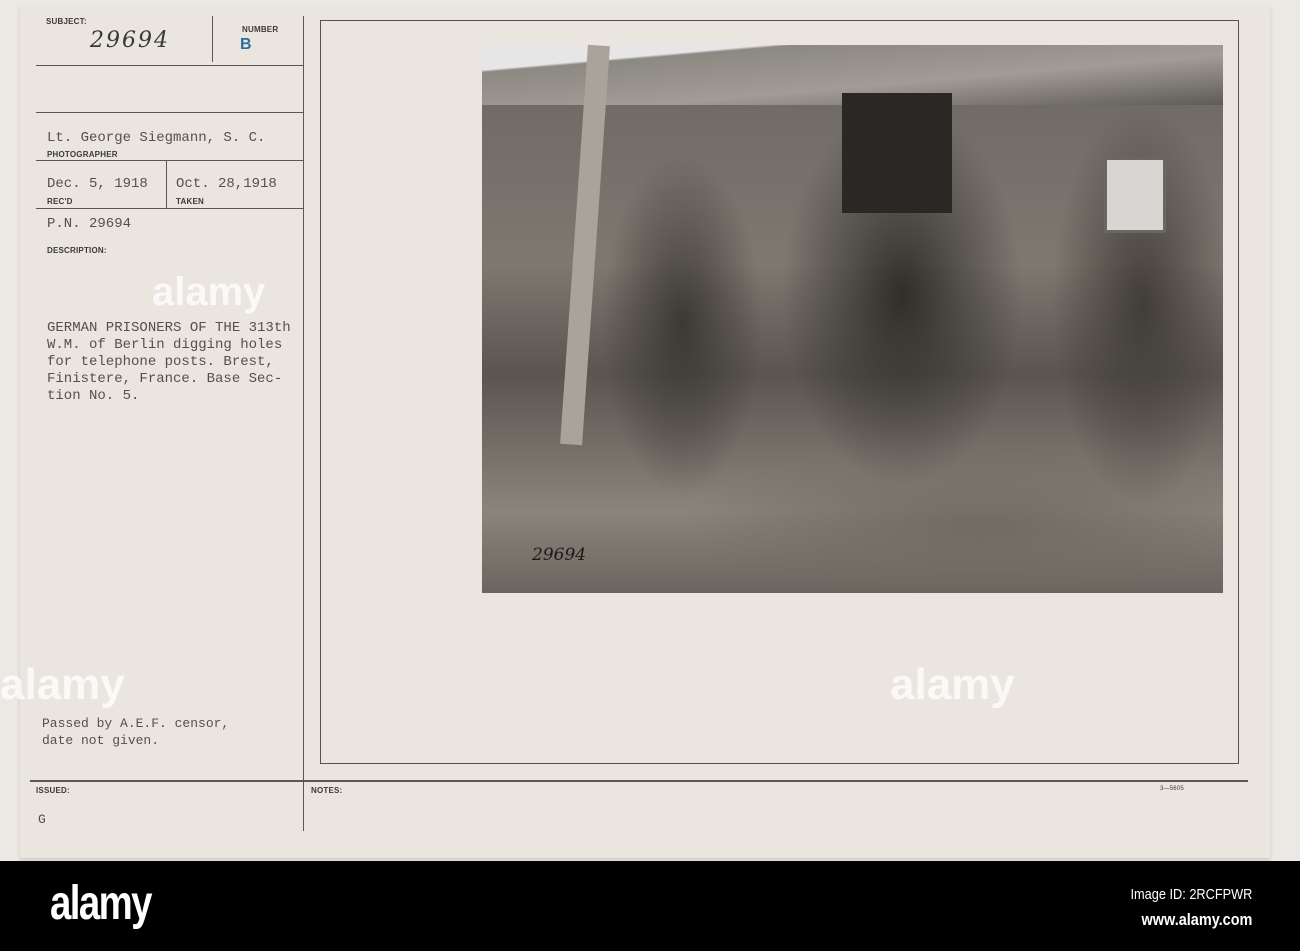 The image size is (1300, 951). I want to click on notes-label: NOTES:, so click(327, 790).